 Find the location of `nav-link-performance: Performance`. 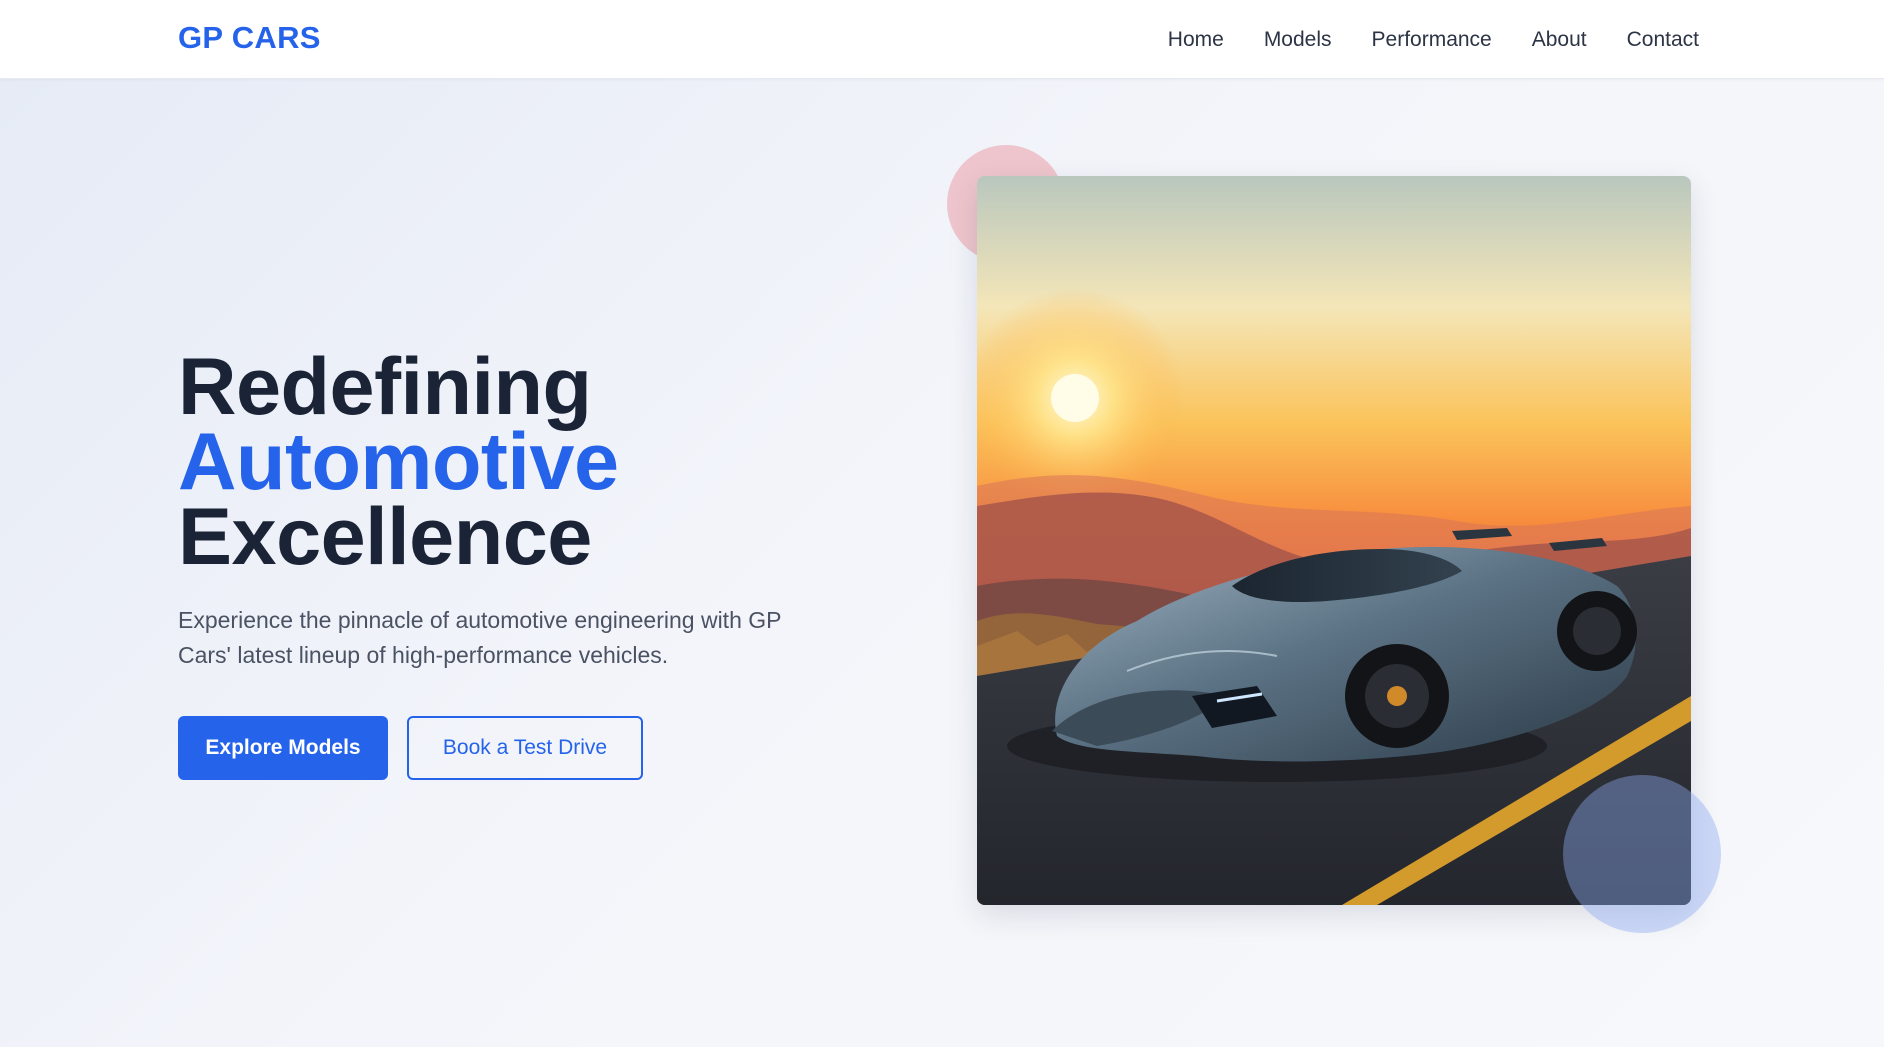

nav-link-performance: Performance is located at coordinates (1432, 40).